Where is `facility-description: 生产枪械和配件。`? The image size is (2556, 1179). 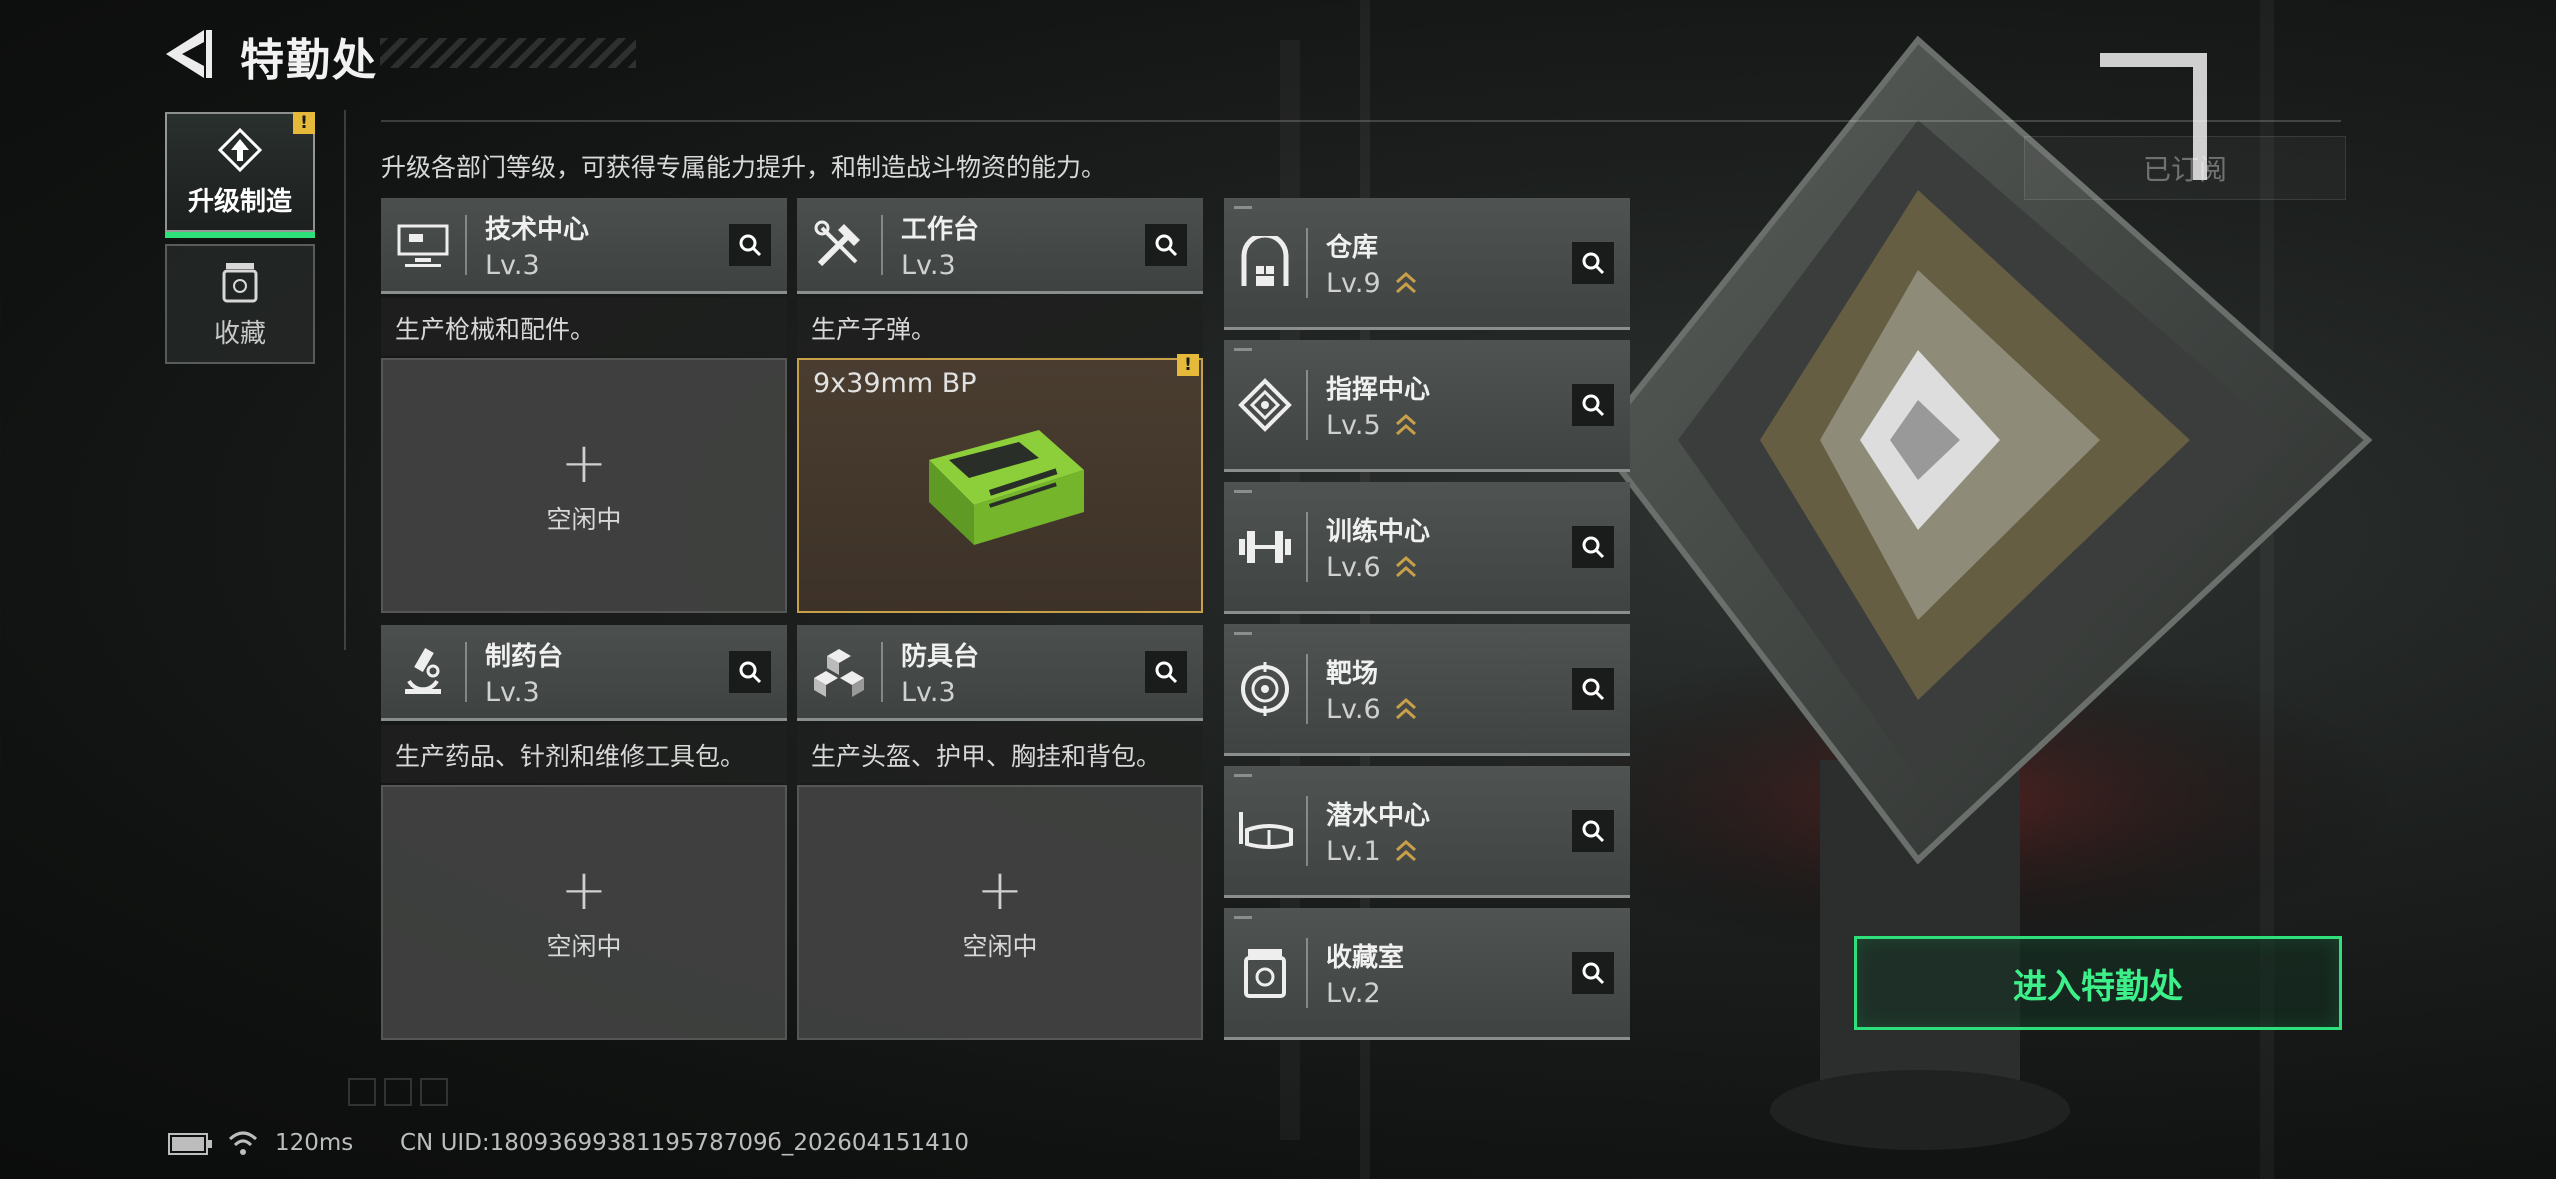 facility-description: 生产枪械和配件。 is located at coordinates (584, 327).